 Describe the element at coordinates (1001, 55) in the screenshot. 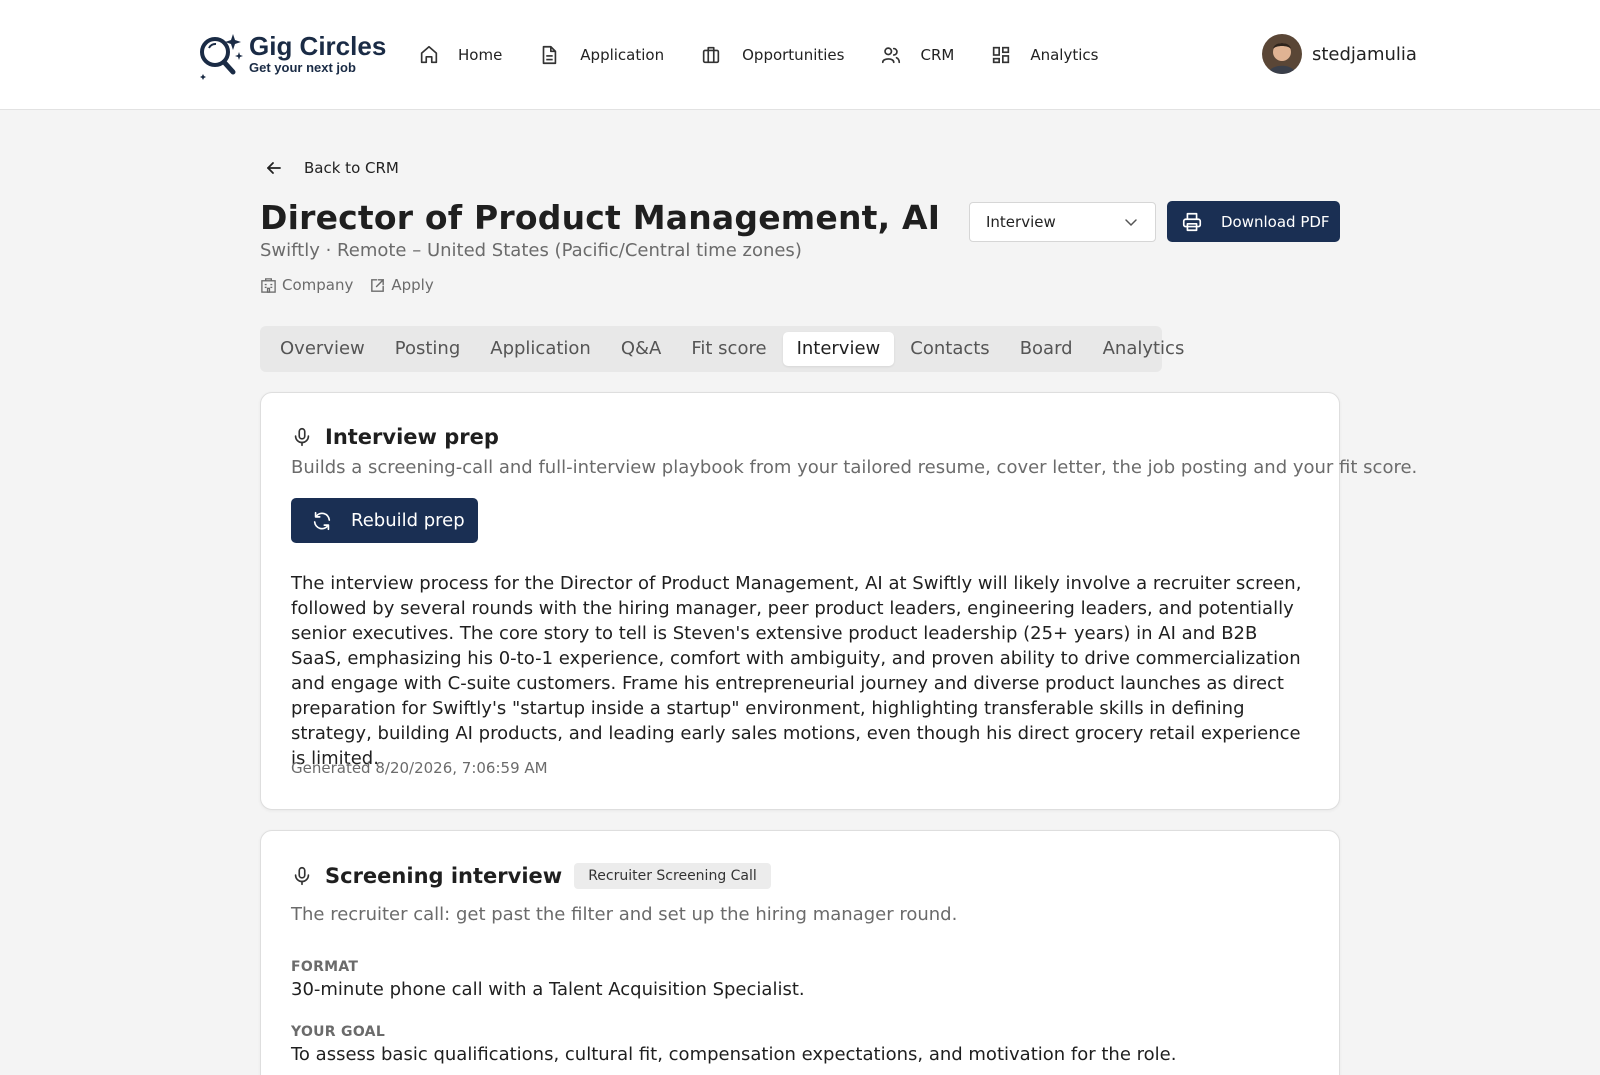

I see `dashboard-icon` at that location.